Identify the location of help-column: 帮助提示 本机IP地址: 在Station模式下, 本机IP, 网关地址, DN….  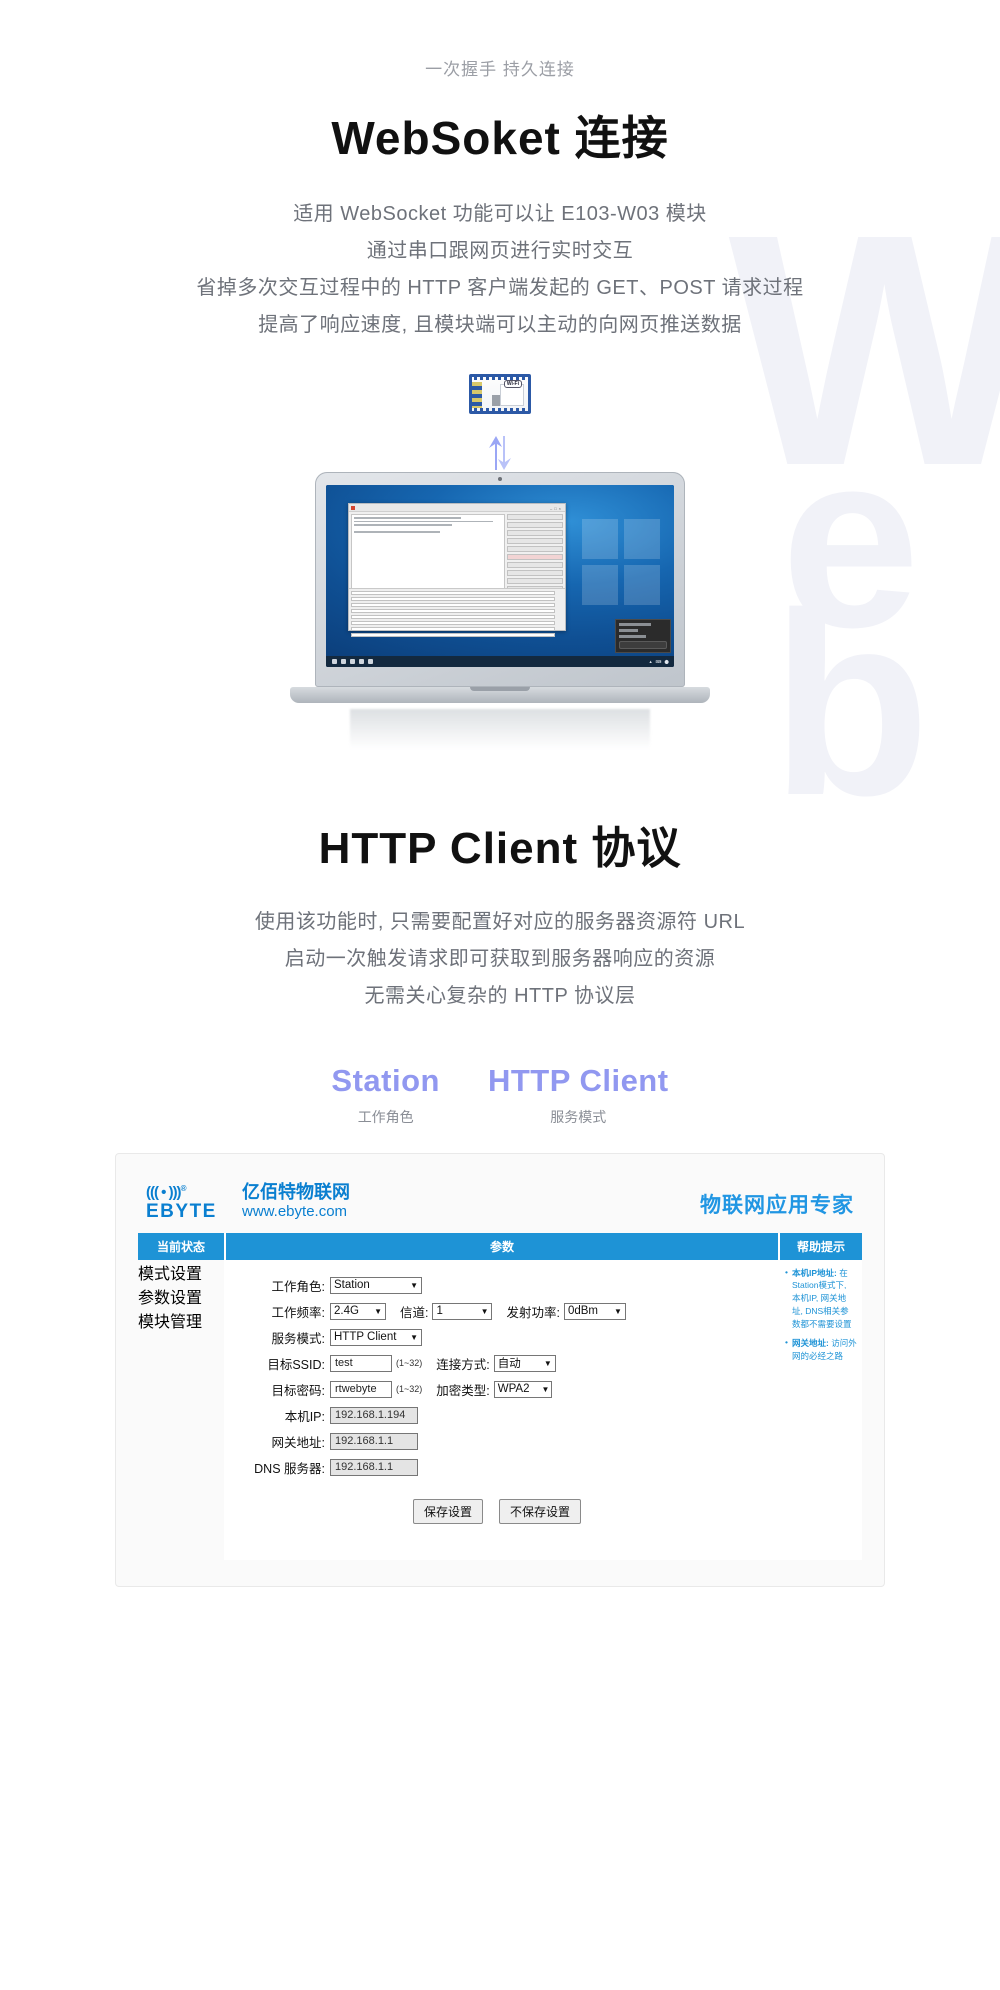
(821, 1396).